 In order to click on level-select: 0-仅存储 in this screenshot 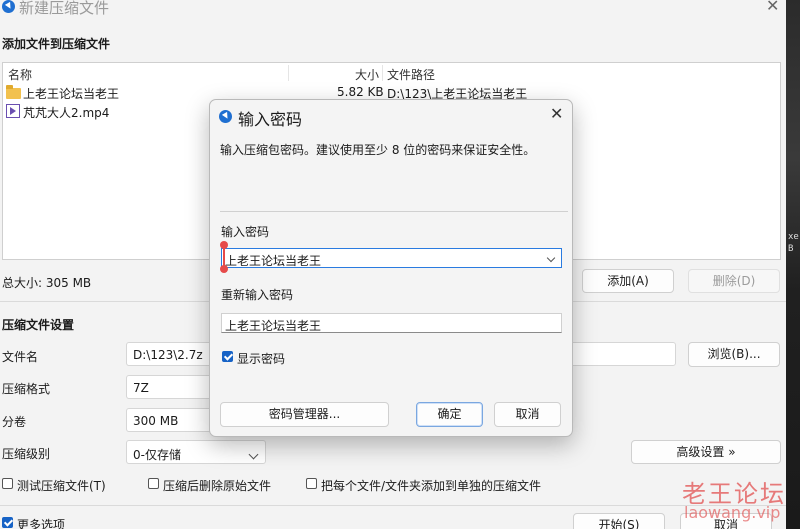, I will do `click(196, 452)`.